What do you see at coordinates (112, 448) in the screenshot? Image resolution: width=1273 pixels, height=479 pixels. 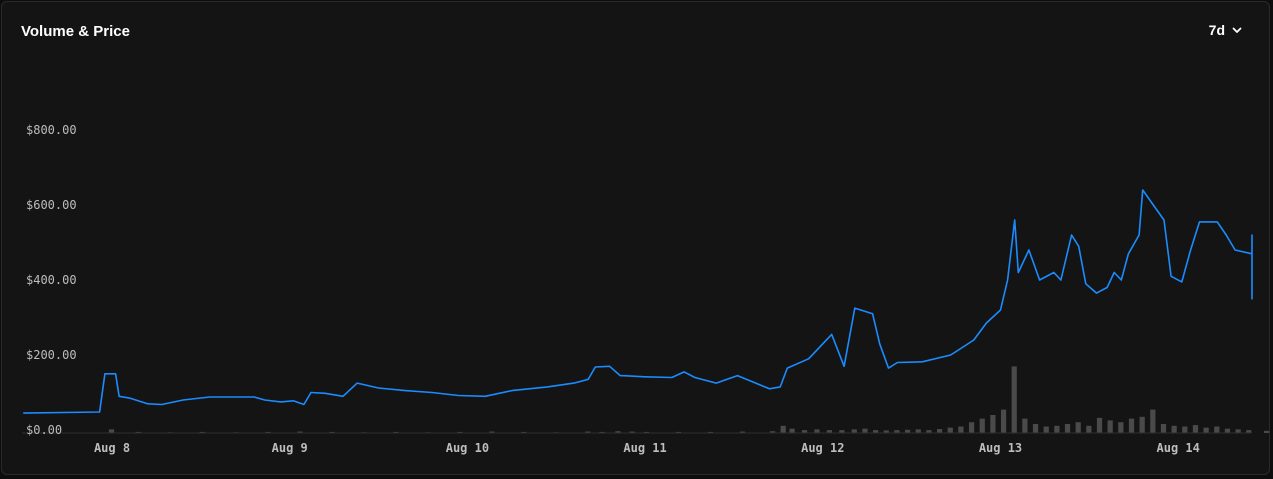 I see `x-tick-label: Aug 8` at bounding box center [112, 448].